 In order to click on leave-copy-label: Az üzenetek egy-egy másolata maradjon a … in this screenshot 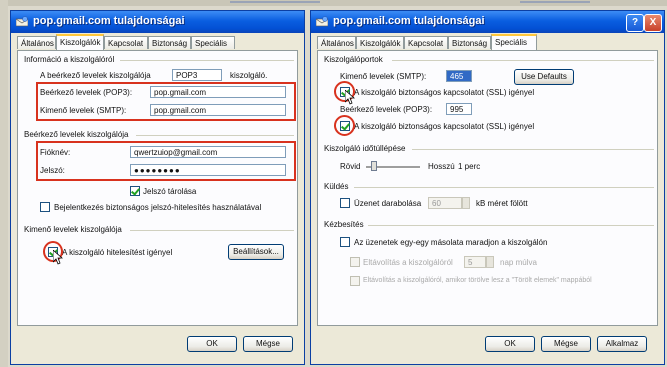, I will do `click(451, 242)`.